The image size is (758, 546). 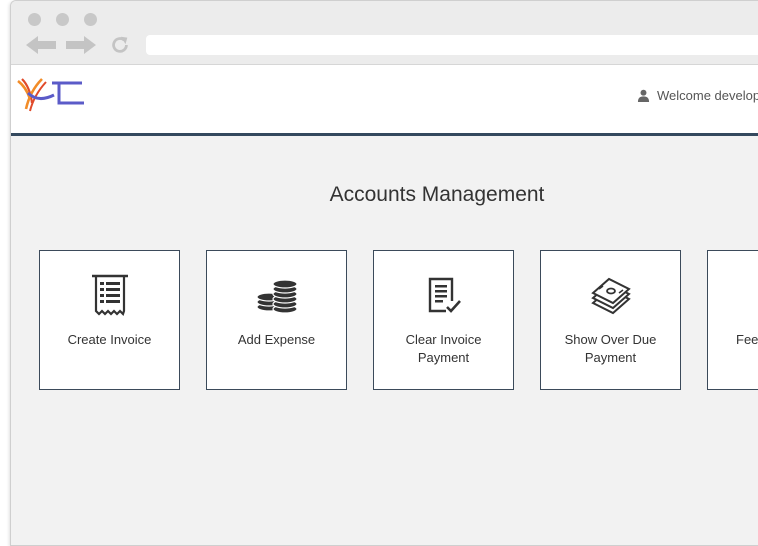 I want to click on create-invoice-card: Create Invoice, so click(x=109, y=320).